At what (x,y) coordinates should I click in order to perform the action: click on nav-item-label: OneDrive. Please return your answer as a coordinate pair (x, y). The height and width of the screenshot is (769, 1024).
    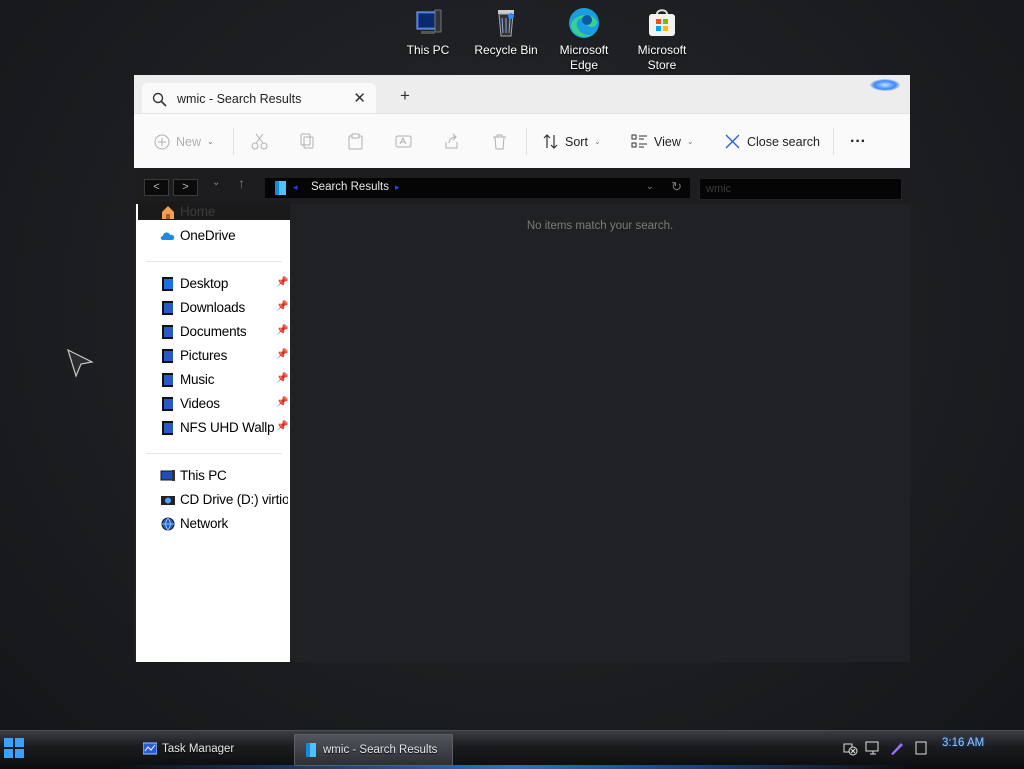
    Looking at the image, I should click on (208, 235).